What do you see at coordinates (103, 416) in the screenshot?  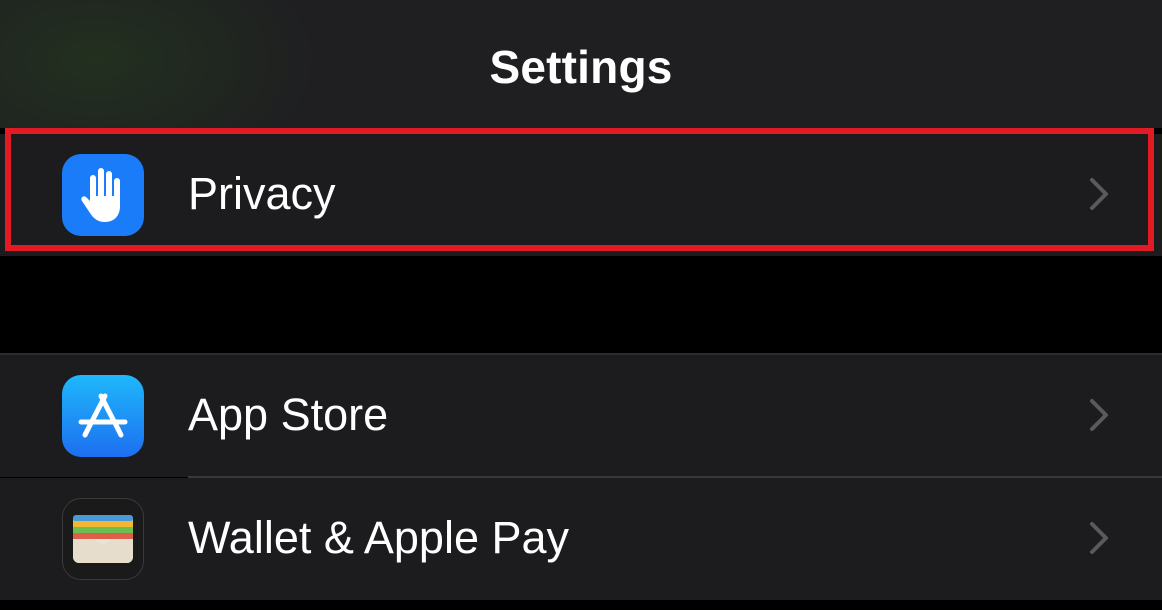 I see `app-store-icon` at bounding box center [103, 416].